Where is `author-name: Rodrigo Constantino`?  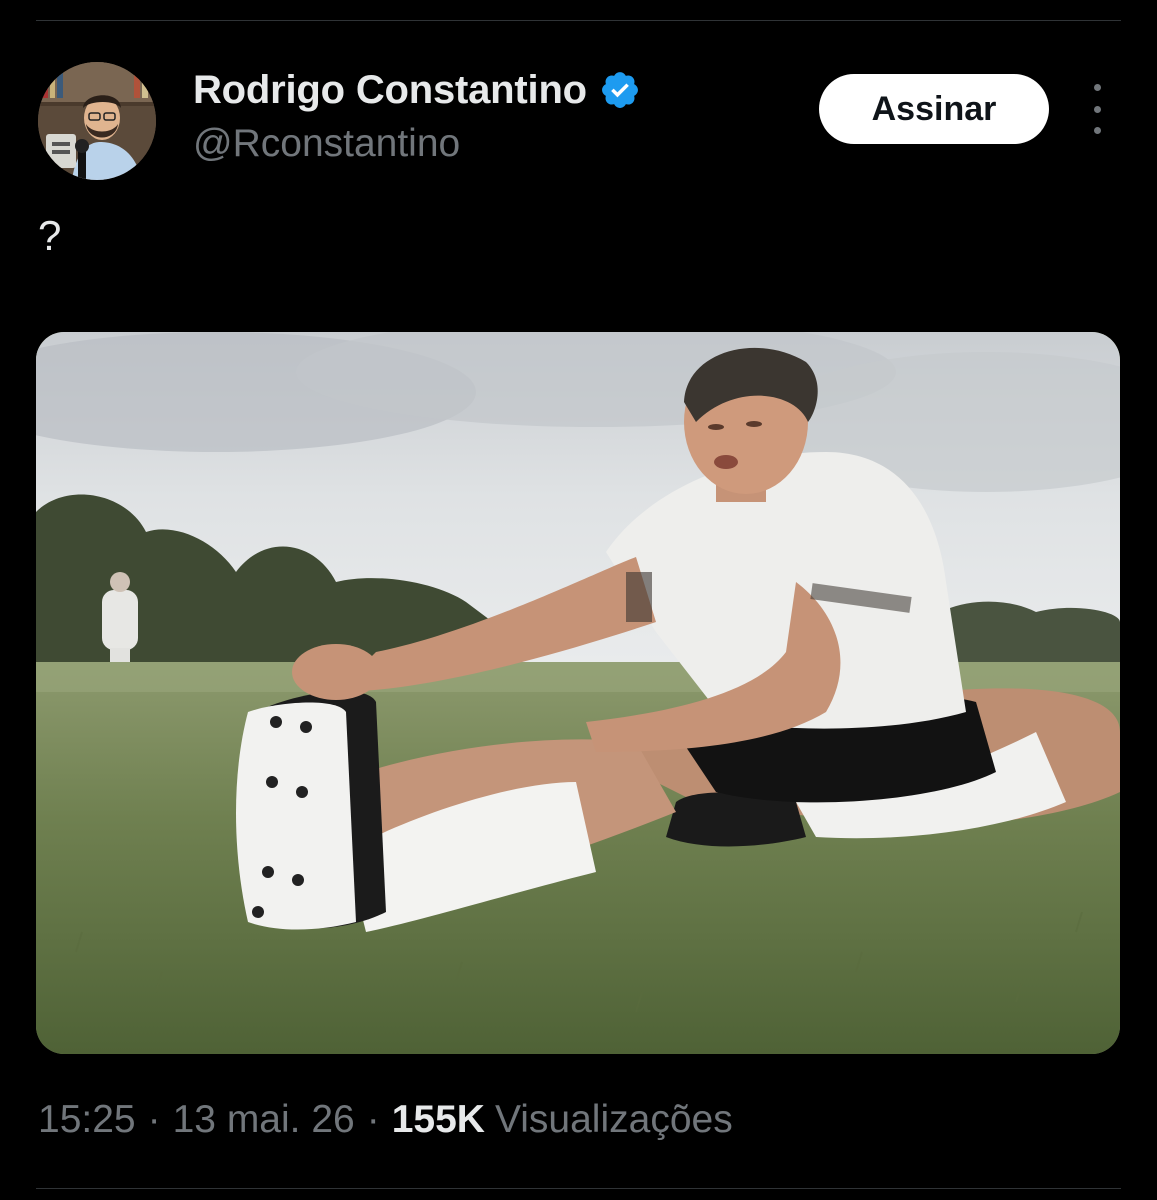 author-name: Rodrigo Constantino is located at coordinates (390, 90).